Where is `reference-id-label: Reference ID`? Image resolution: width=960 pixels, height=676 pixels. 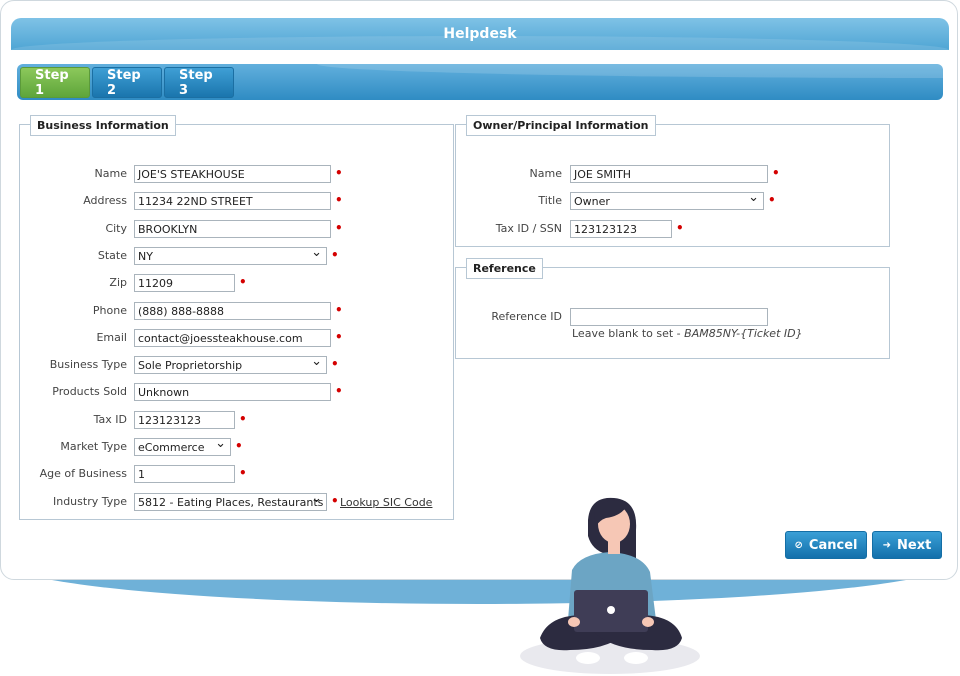 reference-id-label: Reference ID is located at coordinates (526, 316).